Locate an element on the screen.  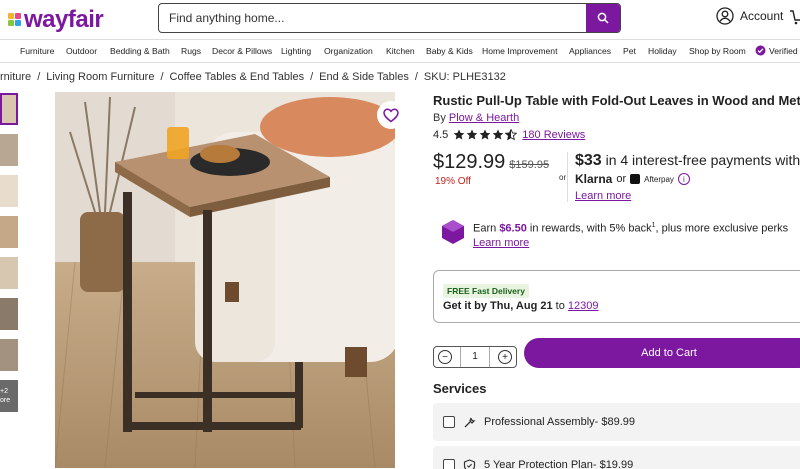
breadcrumb-item: End & Side Tables is located at coordinates (364, 77).